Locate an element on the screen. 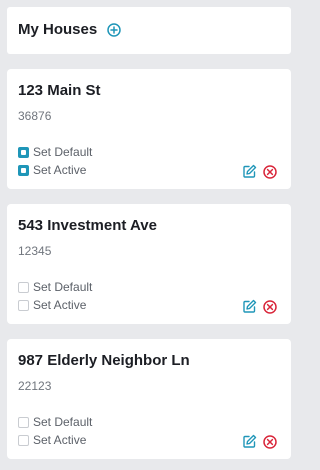 This screenshot has height=470, width=320. plus-circle-icon is located at coordinates (114, 30).